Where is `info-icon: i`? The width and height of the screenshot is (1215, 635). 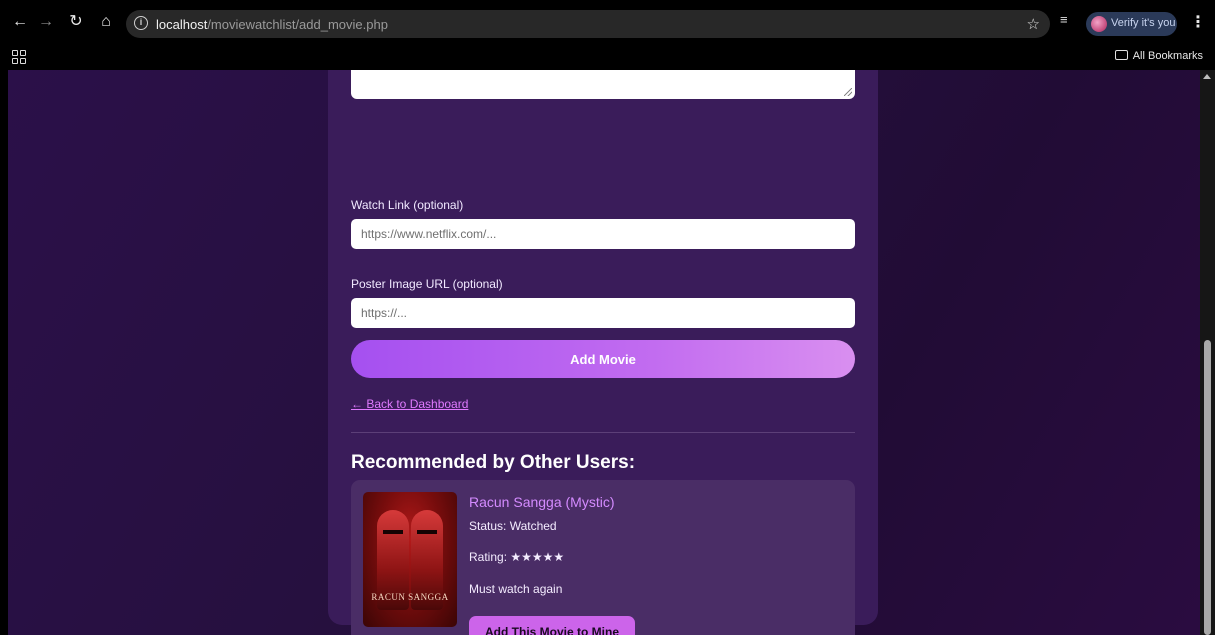 info-icon: i is located at coordinates (141, 23).